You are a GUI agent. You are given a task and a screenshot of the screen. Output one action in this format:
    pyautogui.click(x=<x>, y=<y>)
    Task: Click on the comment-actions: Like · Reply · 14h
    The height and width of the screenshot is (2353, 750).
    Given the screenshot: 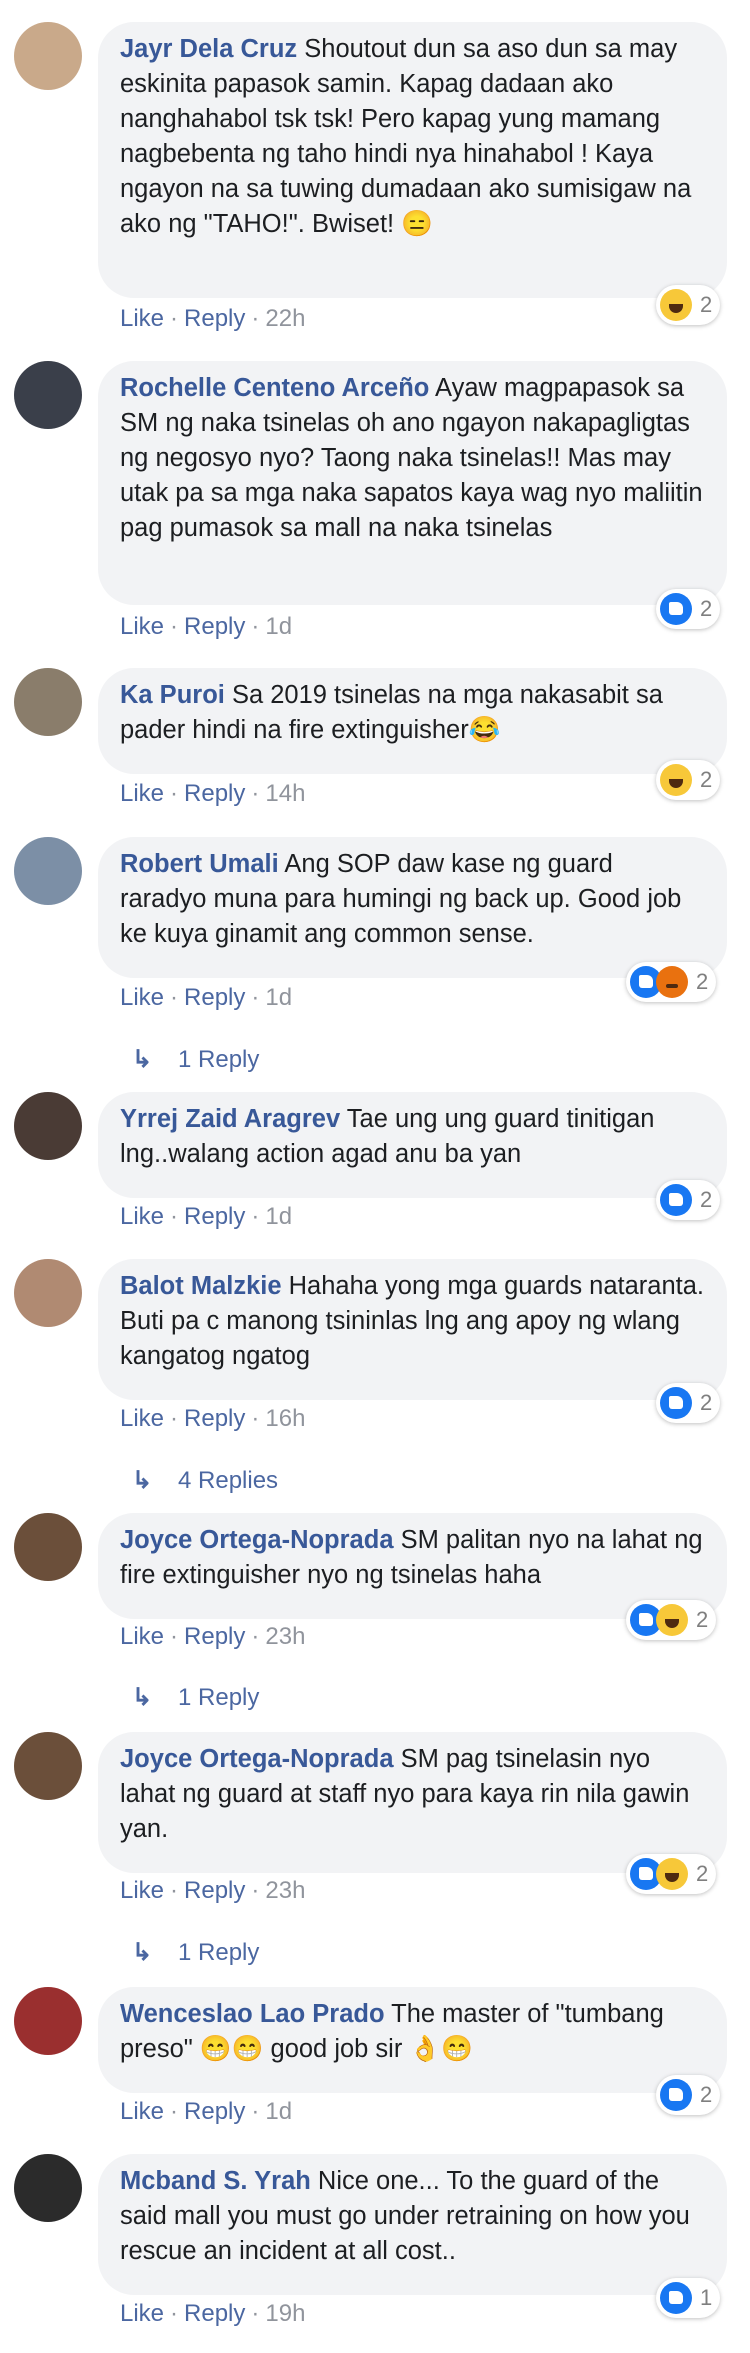 What is the action you would take?
    pyautogui.click(x=212, y=794)
    